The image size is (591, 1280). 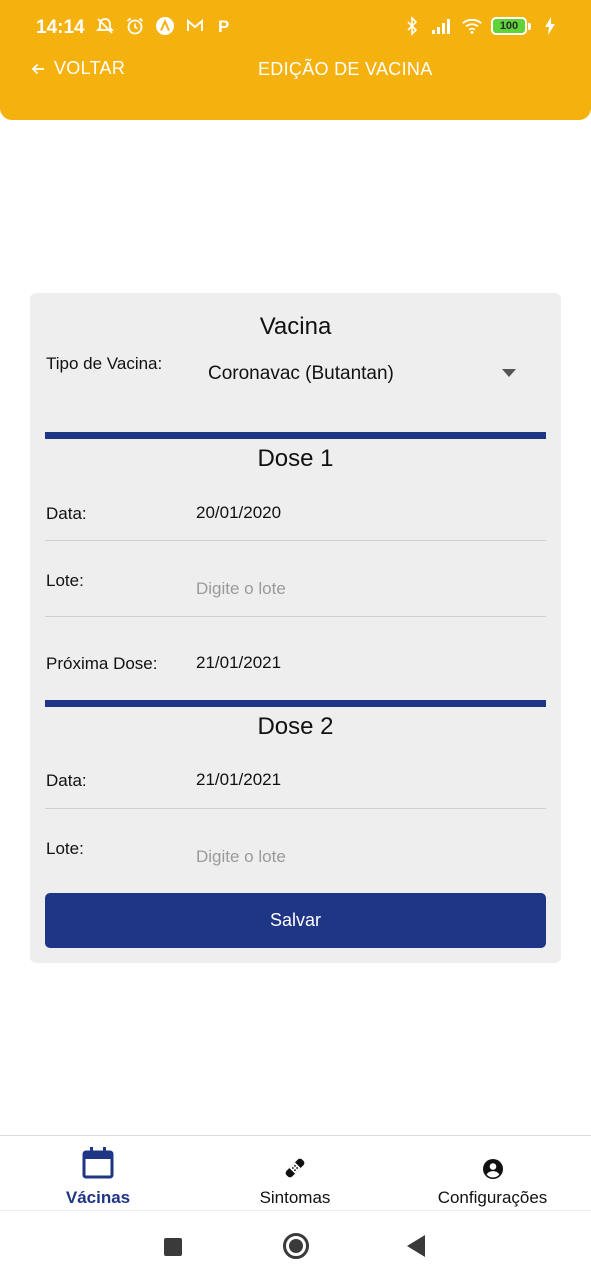 What do you see at coordinates (295, 458) in the screenshot?
I see `dose1-title: Dose 1` at bounding box center [295, 458].